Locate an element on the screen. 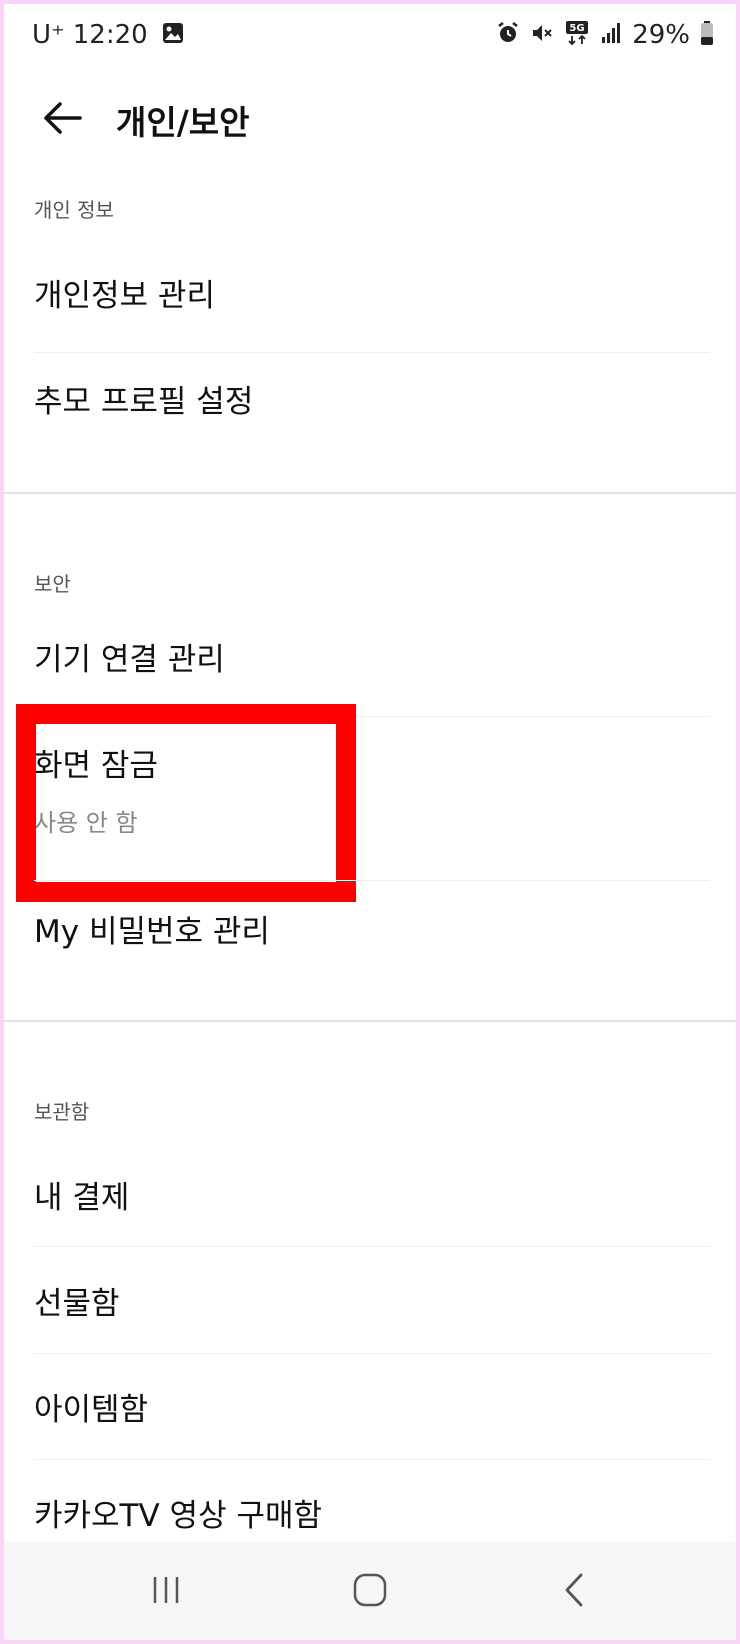 The image size is (740, 1644). menu-item-title: 카카오TV 영상 구매함 is located at coordinates (178, 1516).